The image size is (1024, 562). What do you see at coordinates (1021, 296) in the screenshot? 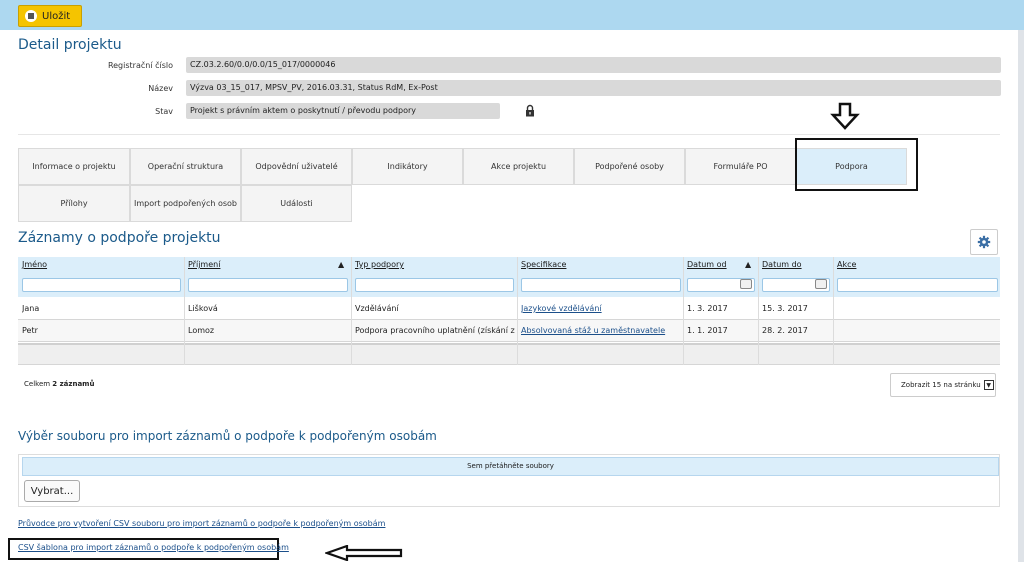
I see `scrollbar` at bounding box center [1021, 296].